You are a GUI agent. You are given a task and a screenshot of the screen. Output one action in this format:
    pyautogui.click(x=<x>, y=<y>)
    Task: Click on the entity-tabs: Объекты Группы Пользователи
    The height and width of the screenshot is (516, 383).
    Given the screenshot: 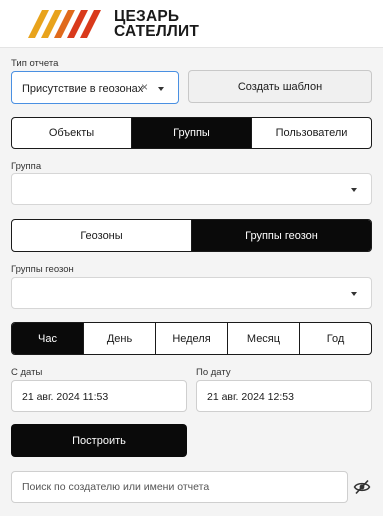 What is the action you would take?
    pyautogui.click(x=191, y=133)
    